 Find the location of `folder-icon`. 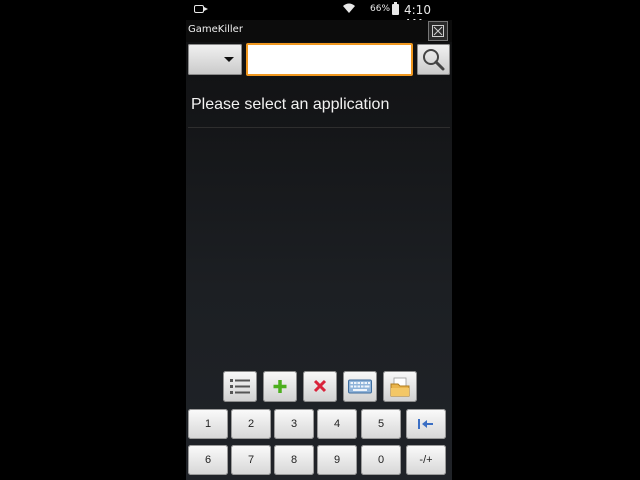

folder-icon is located at coordinates (400, 387).